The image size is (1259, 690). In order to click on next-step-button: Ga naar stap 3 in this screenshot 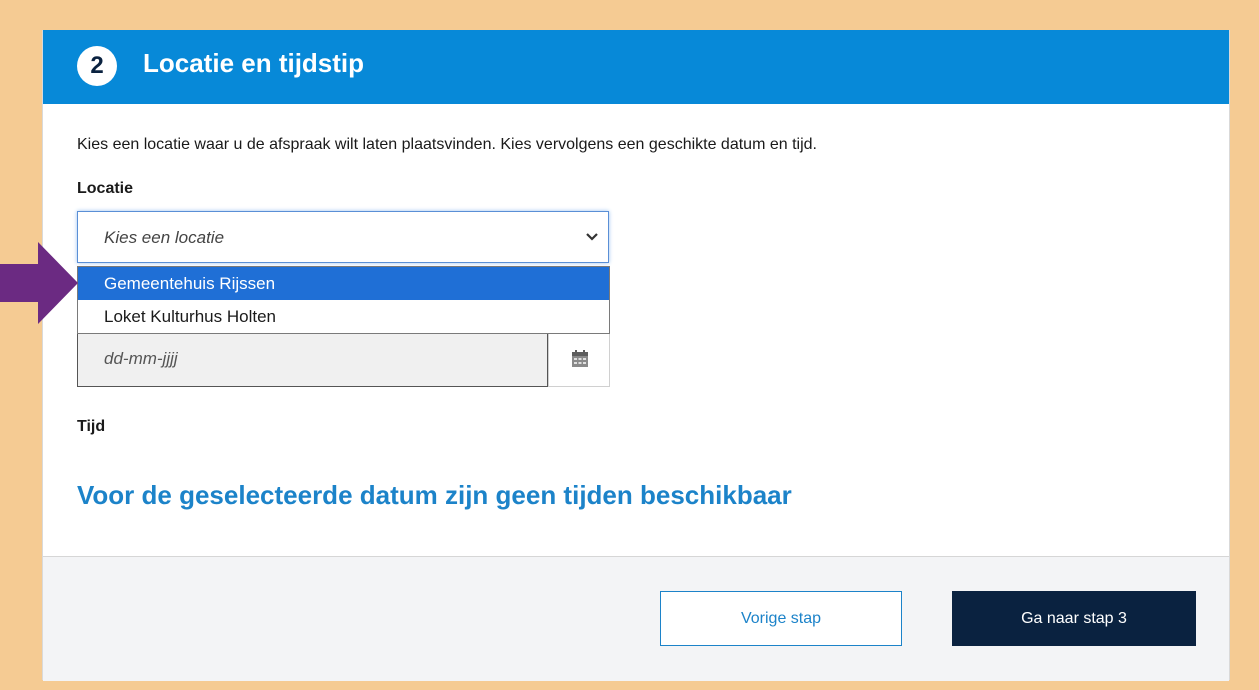, I will do `click(1074, 618)`.